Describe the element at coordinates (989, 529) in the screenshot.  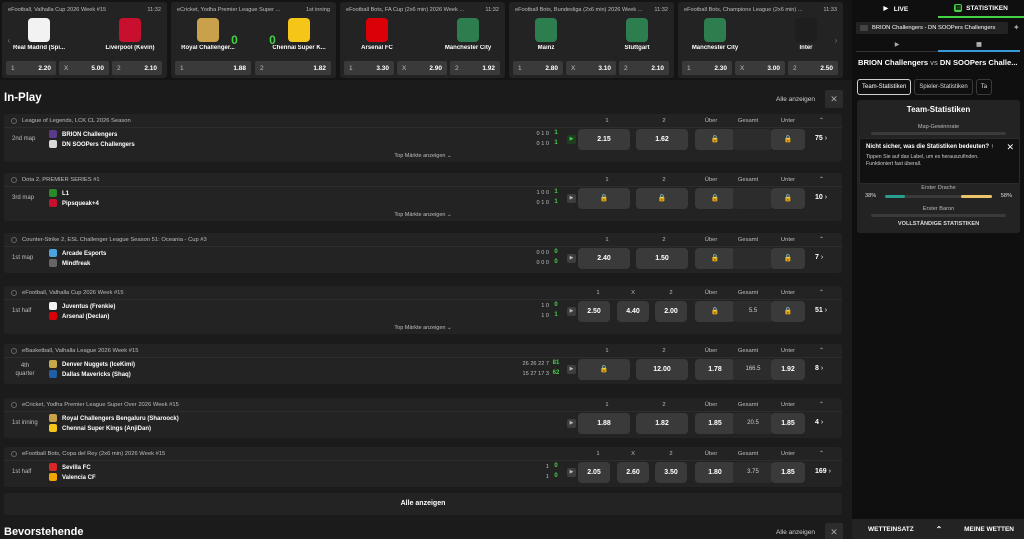
I see `my-bets-label: MEINE WETTEN` at that location.